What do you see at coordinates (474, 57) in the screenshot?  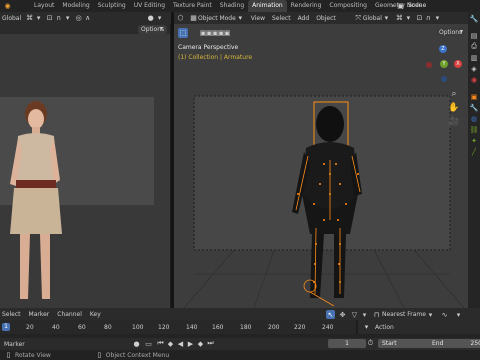 I see `view-layer-icon: ▥` at bounding box center [474, 57].